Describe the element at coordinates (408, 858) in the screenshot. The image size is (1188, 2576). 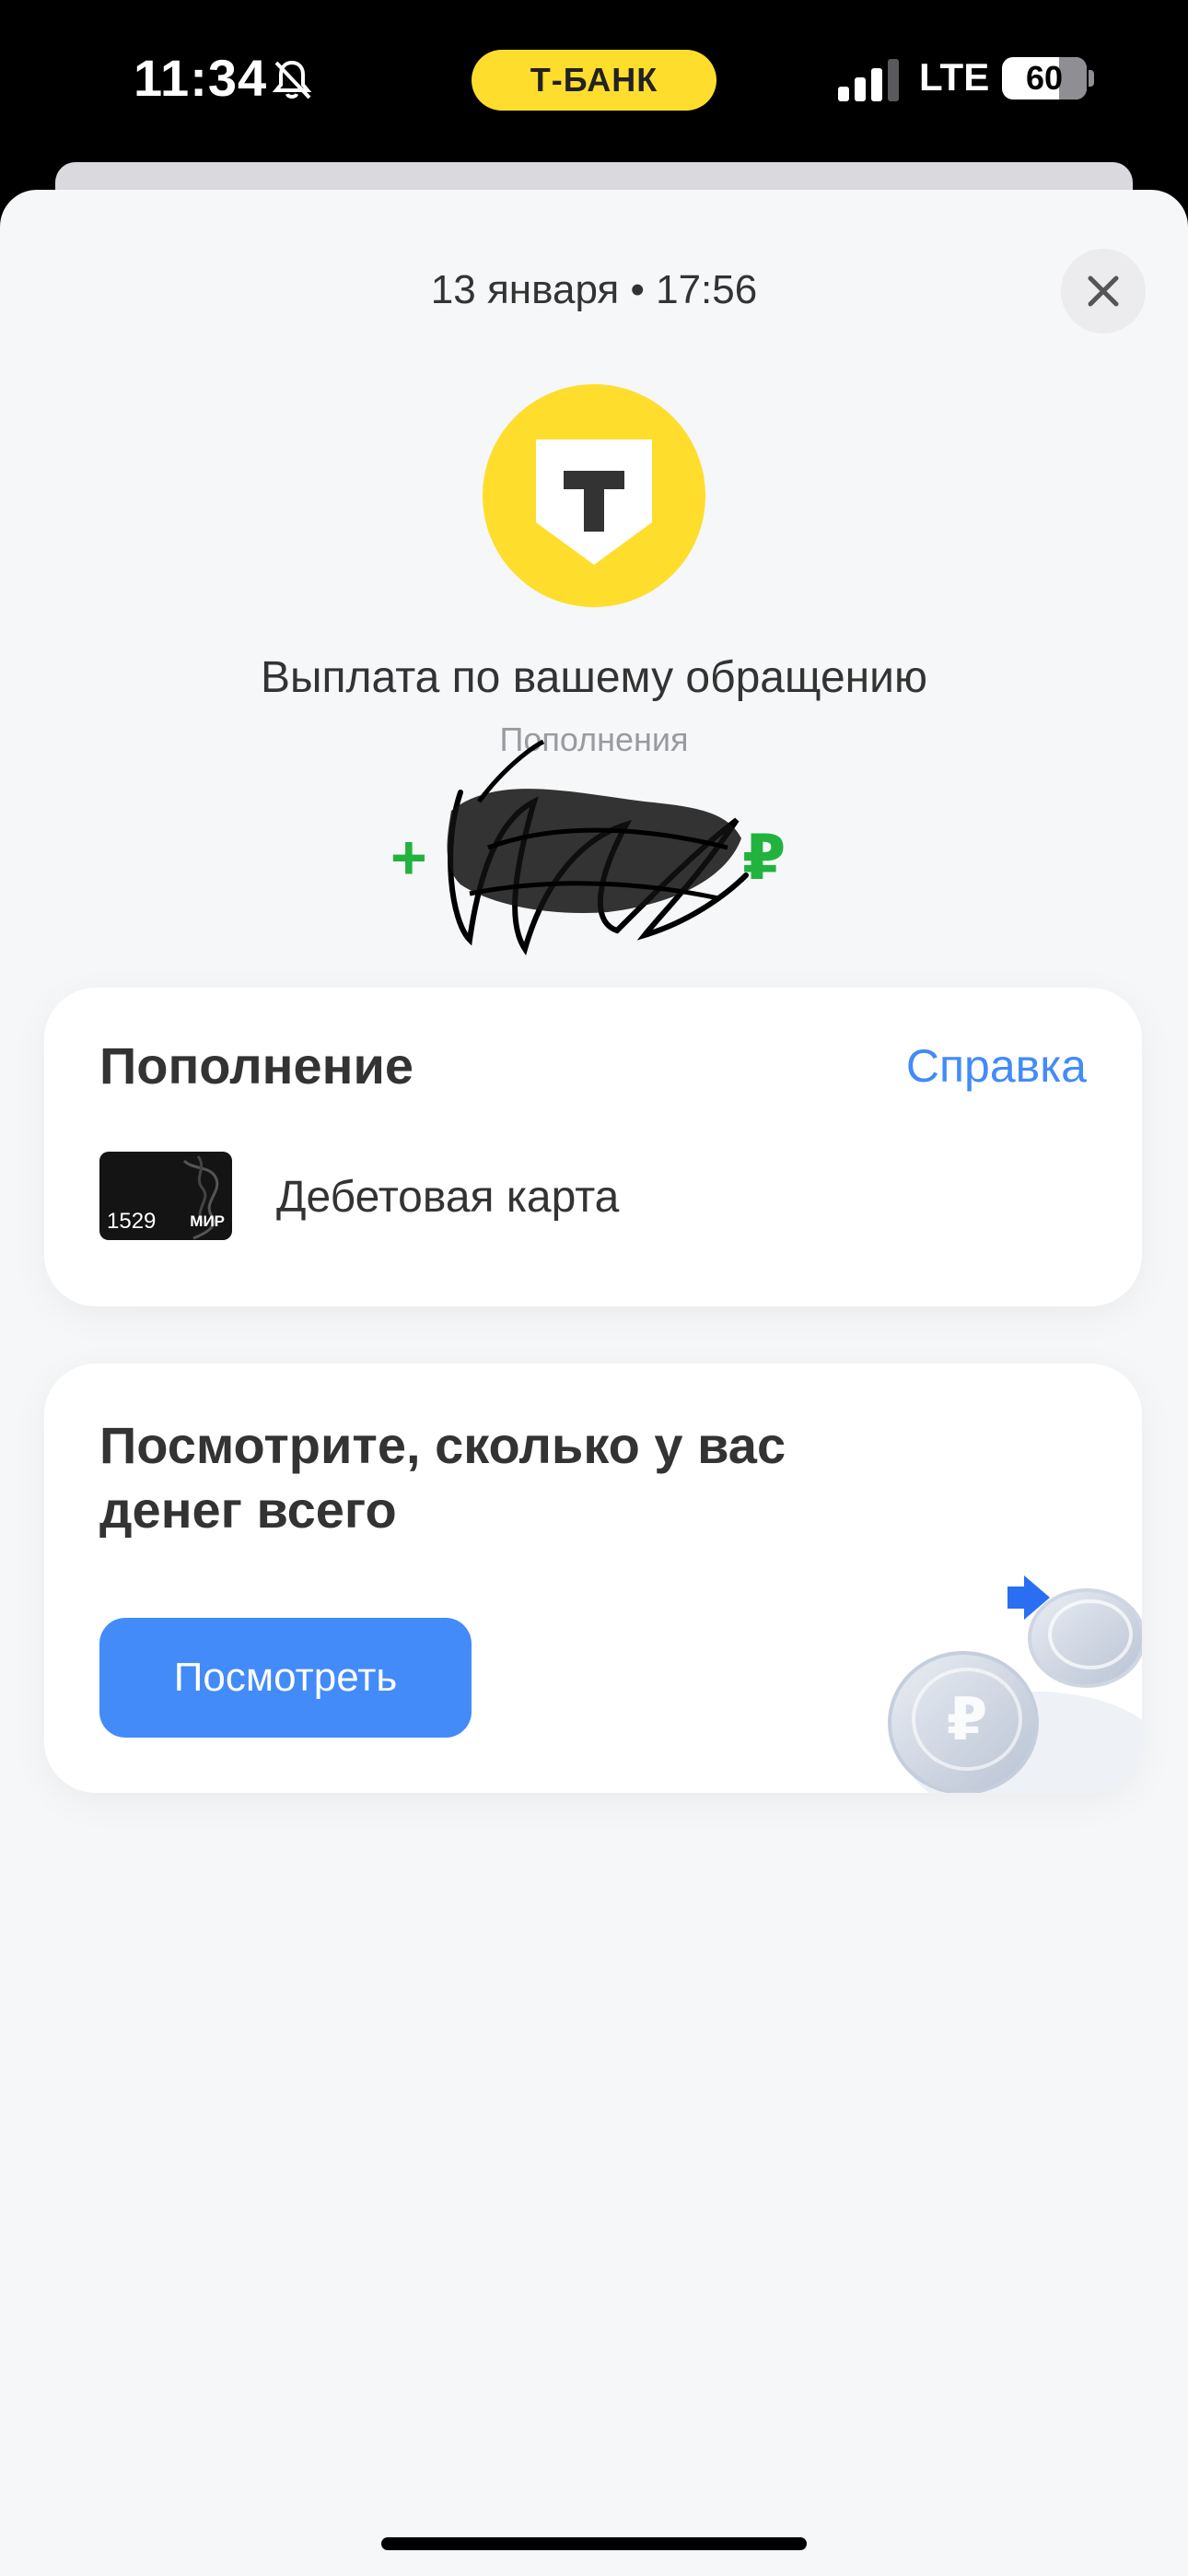
I see `amount-sign: +` at that location.